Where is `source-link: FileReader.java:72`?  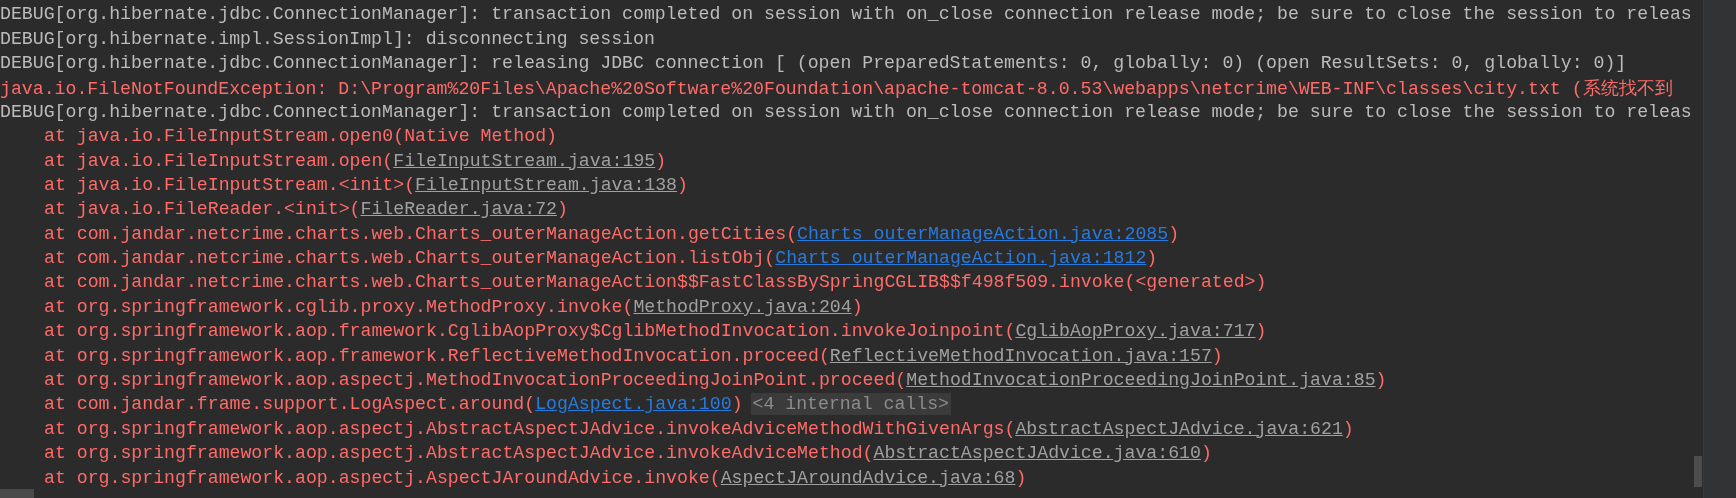 source-link: FileReader.java:72 is located at coordinates (458, 209).